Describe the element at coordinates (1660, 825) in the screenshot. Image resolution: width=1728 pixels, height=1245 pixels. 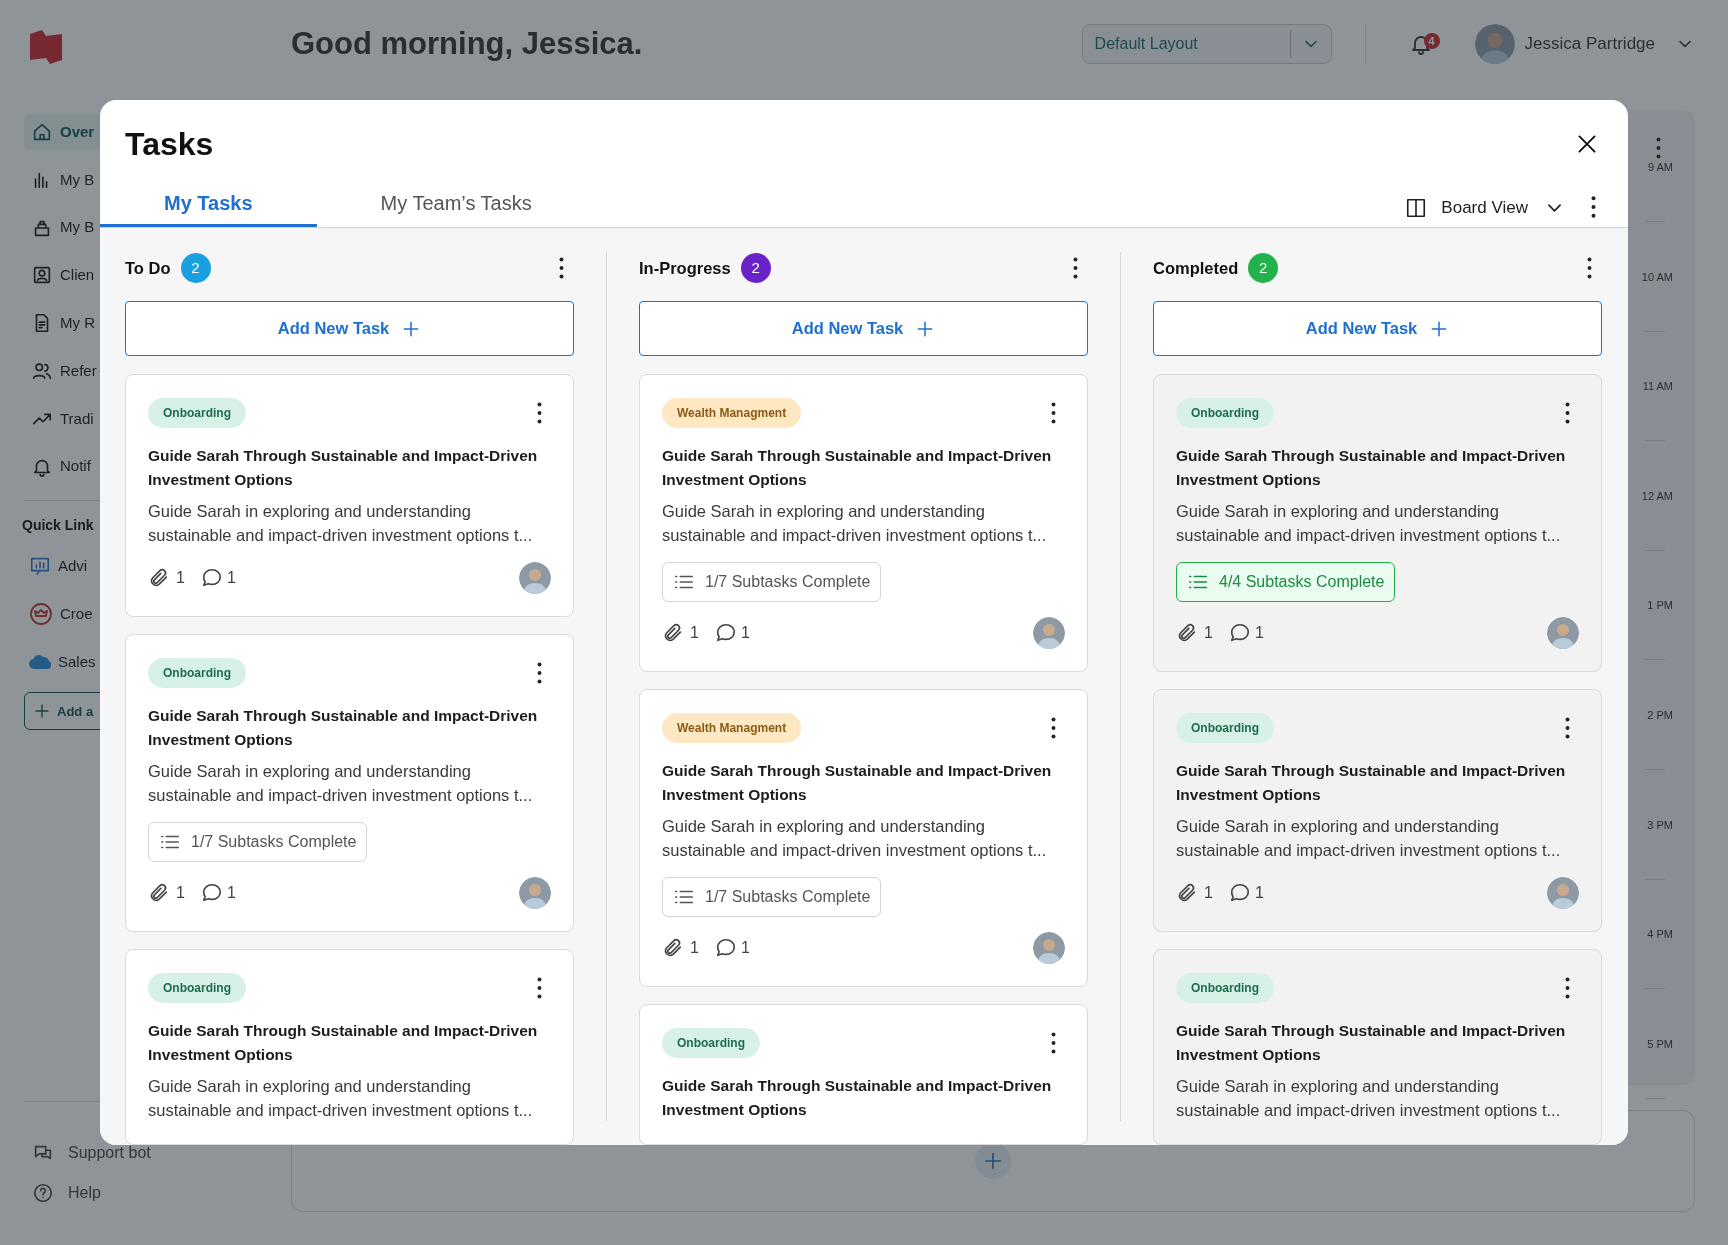
I see `time-label: 3 PM` at that location.